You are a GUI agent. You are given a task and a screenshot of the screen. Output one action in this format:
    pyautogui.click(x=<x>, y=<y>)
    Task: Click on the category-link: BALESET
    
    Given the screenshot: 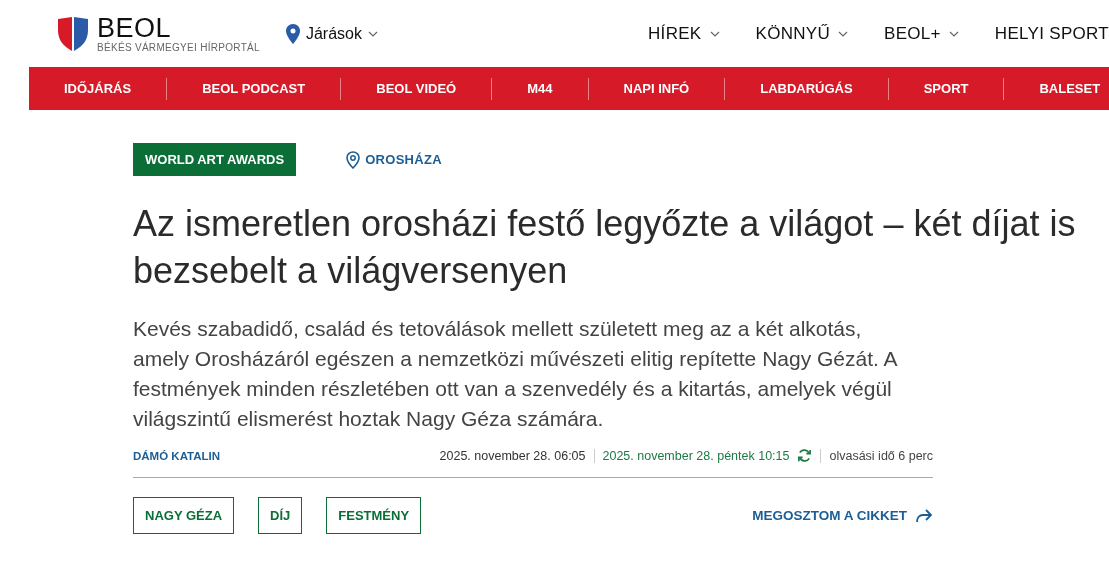 What is the action you would take?
    pyautogui.click(x=1056, y=88)
    